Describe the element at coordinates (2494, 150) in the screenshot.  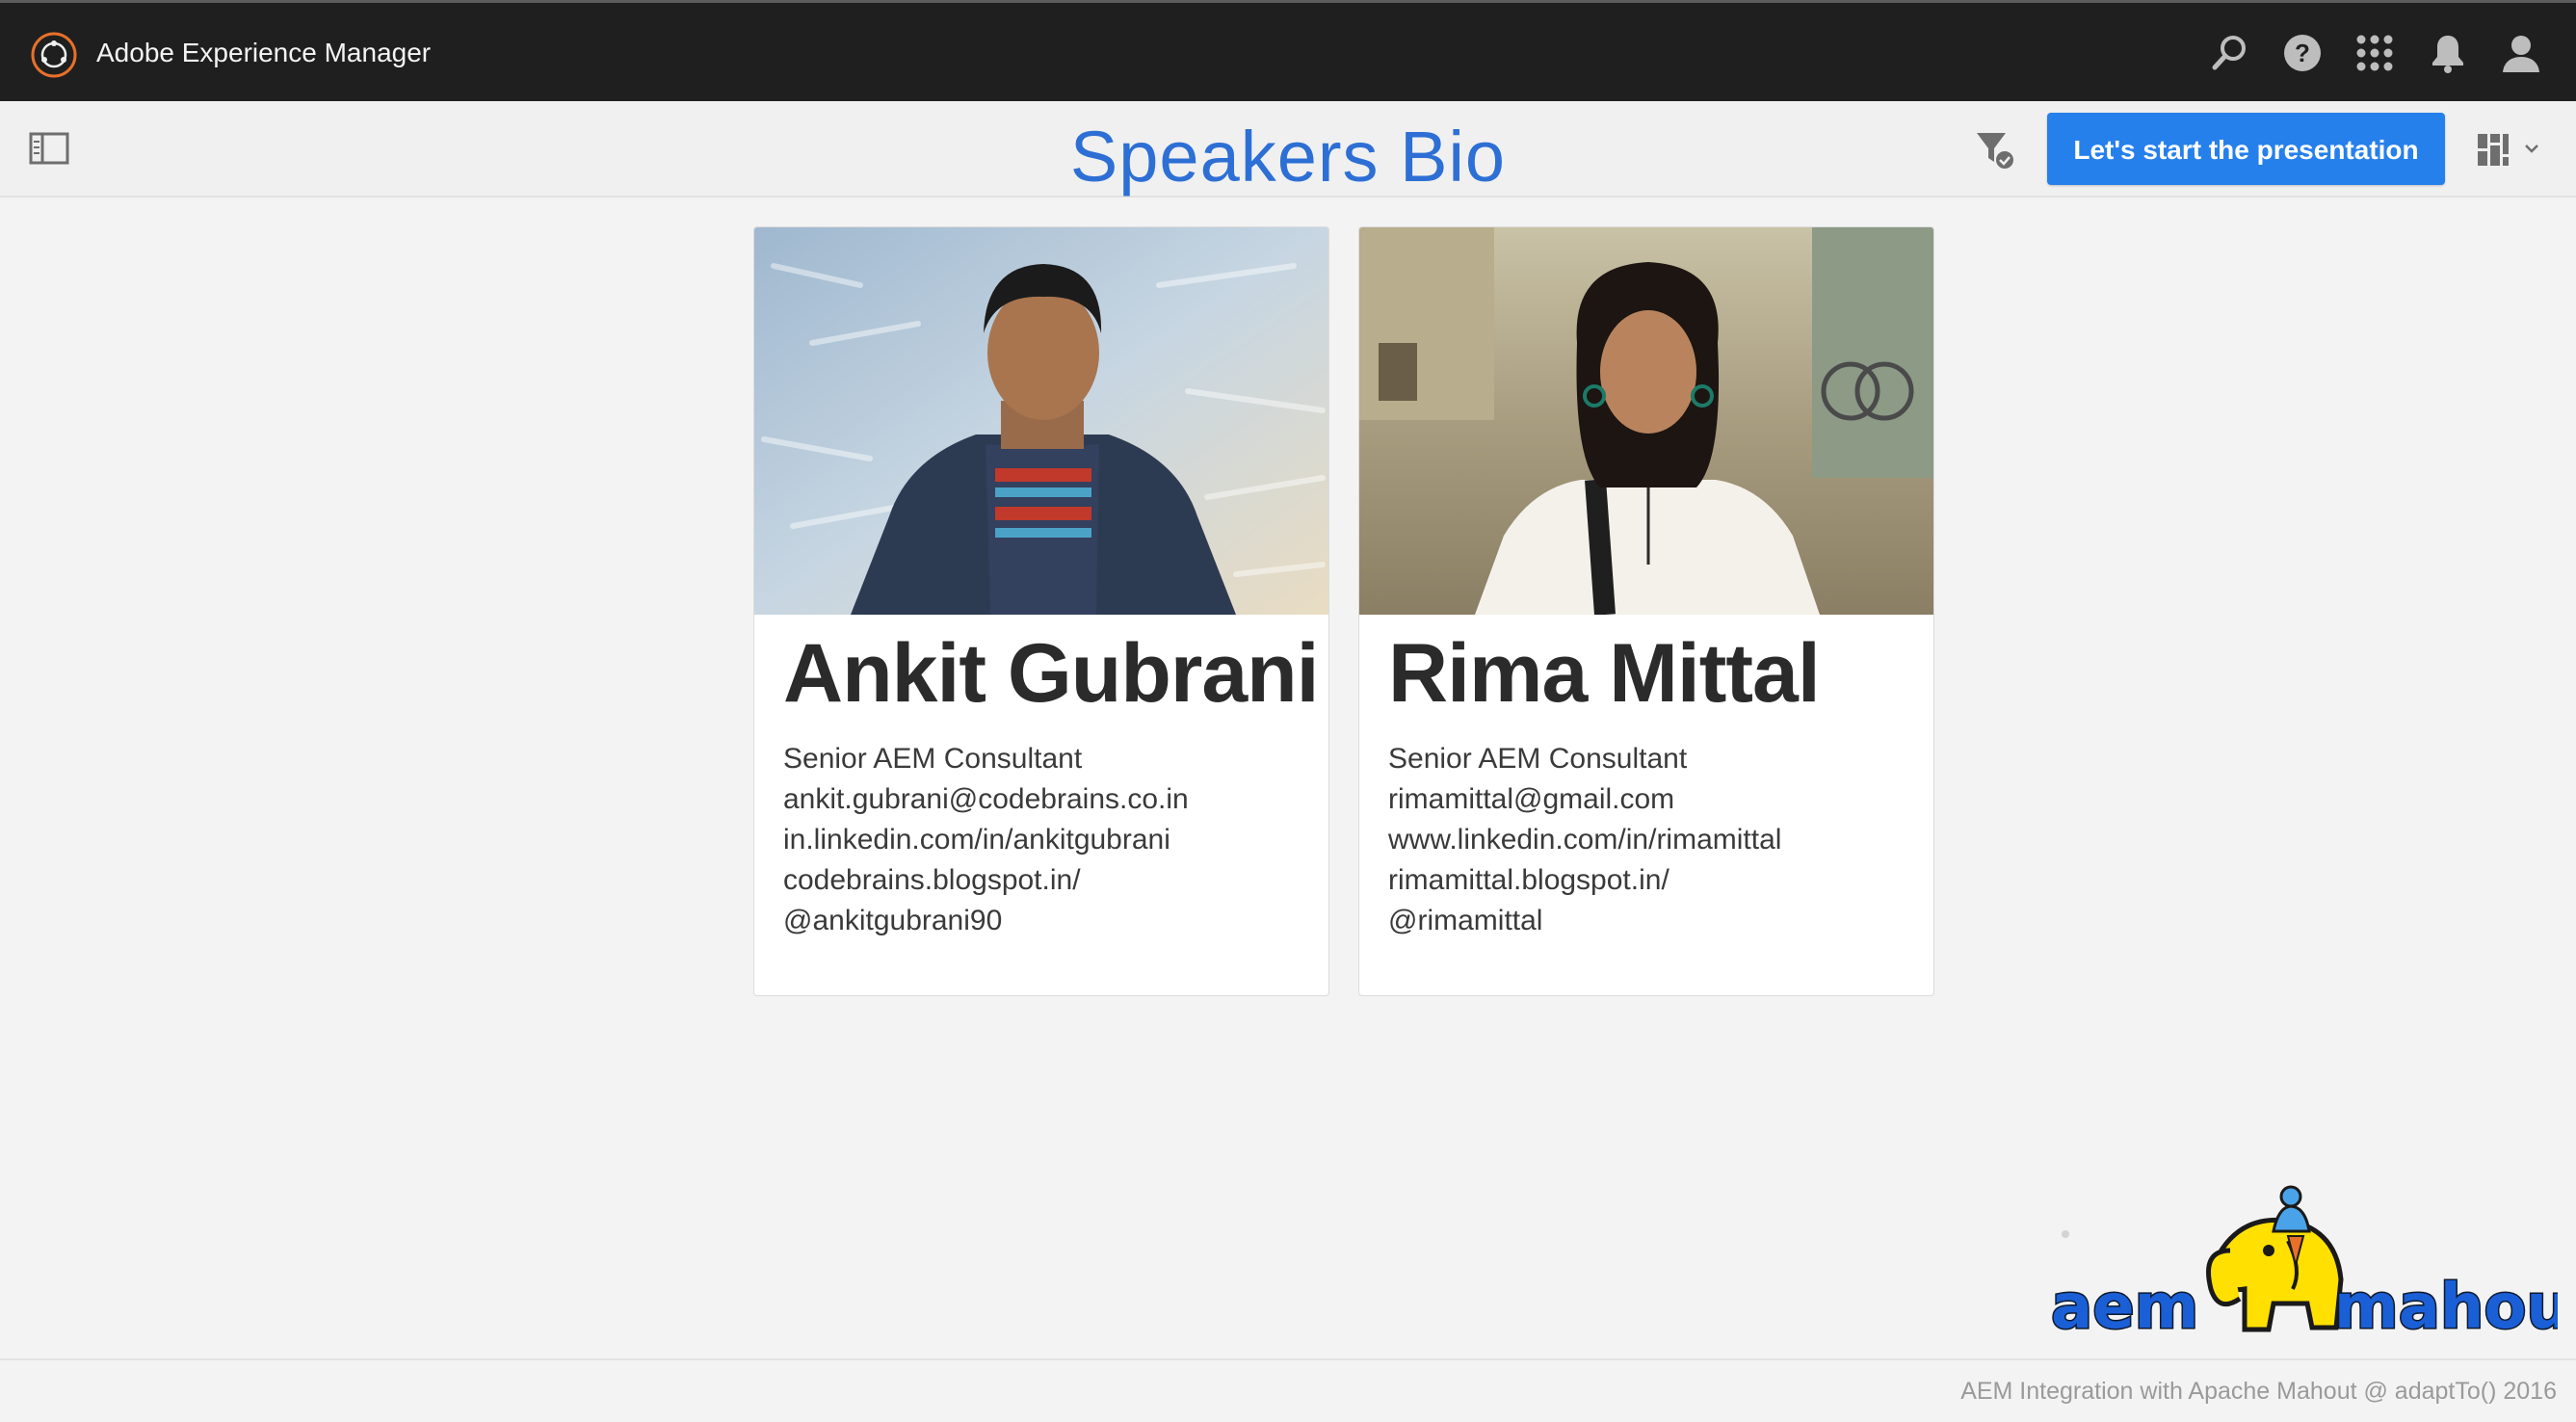
I see `card-view-icon` at that location.